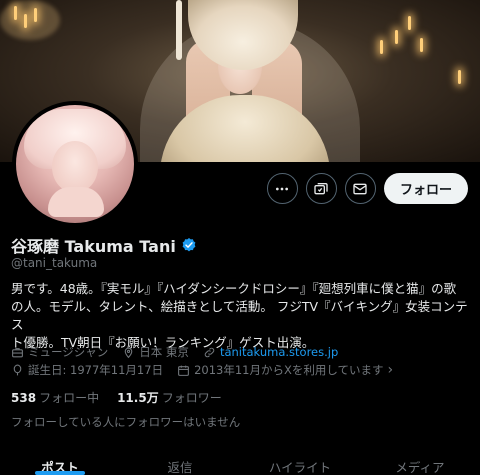  I want to click on display-name: 谷琢磨 Takuma Tani, so click(93, 246).